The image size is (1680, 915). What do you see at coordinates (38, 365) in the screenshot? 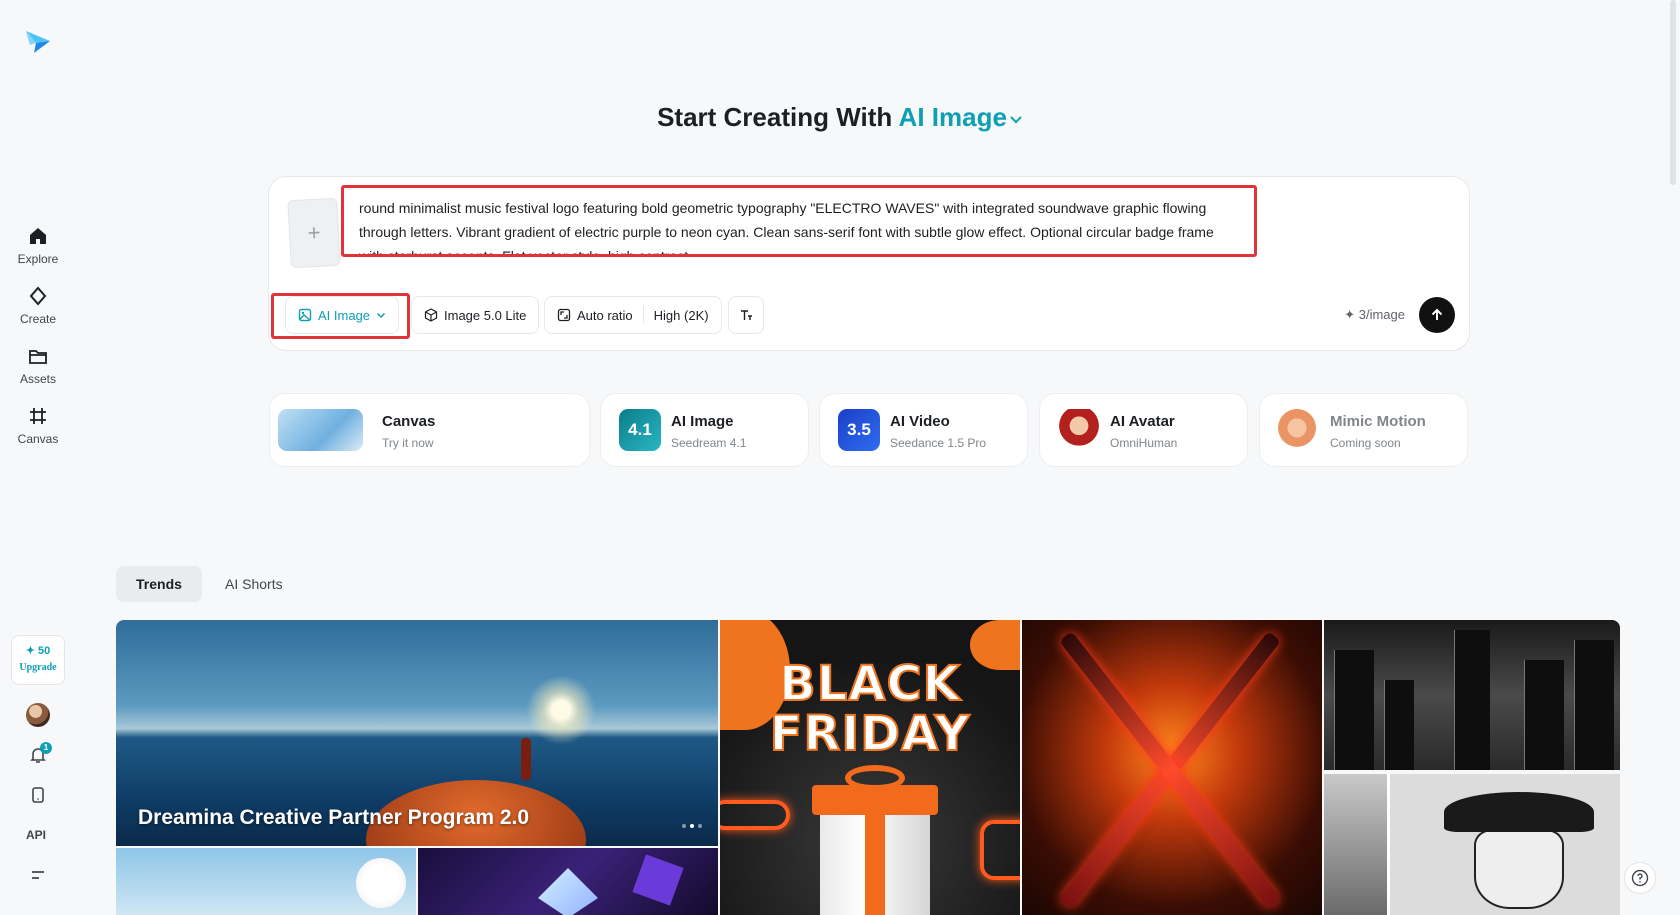
I see `nav-assets: Assets` at bounding box center [38, 365].